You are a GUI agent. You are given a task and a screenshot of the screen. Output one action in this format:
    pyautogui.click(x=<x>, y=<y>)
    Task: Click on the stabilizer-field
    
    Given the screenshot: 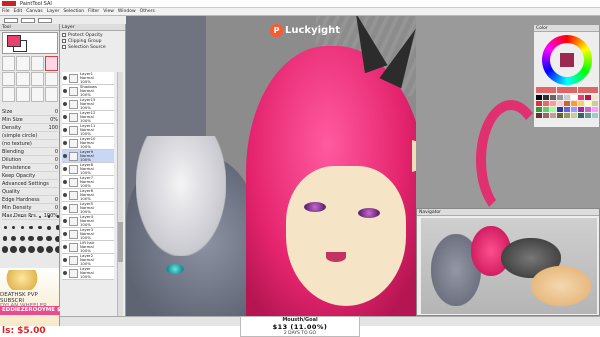 What is the action you would take?
    pyautogui.click(x=45, y=20)
    